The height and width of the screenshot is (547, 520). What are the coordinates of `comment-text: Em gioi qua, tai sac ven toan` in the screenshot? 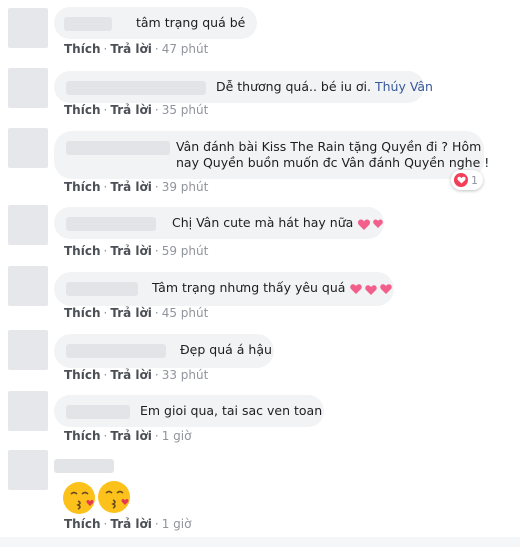 It's located at (231, 410).